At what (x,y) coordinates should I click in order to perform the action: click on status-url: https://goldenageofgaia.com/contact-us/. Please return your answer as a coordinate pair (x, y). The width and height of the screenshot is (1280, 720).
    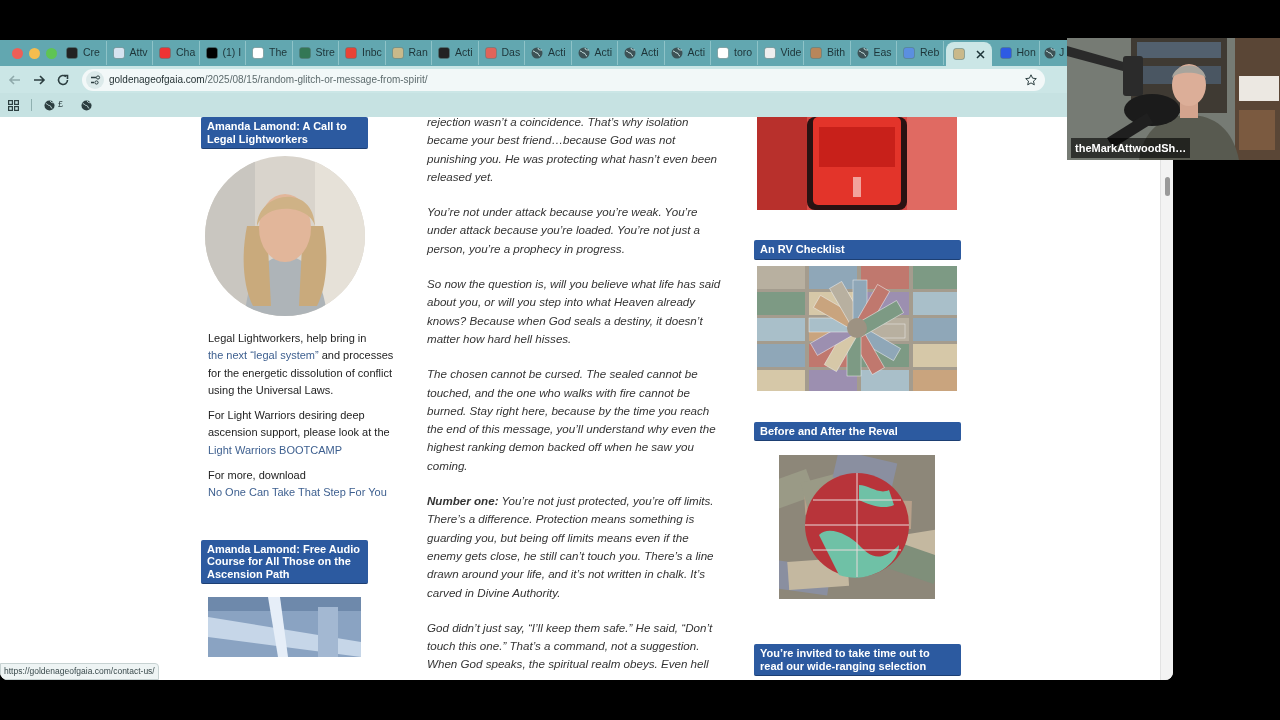
    Looking at the image, I should click on (79, 671).